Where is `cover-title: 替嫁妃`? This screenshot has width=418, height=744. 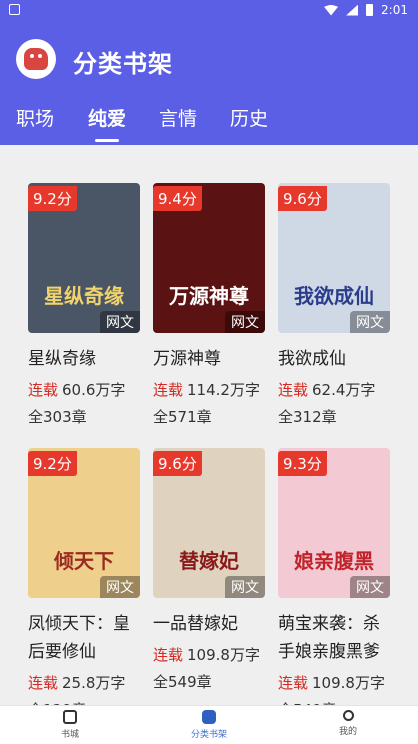 cover-title: 替嫁妃 is located at coordinates (209, 561).